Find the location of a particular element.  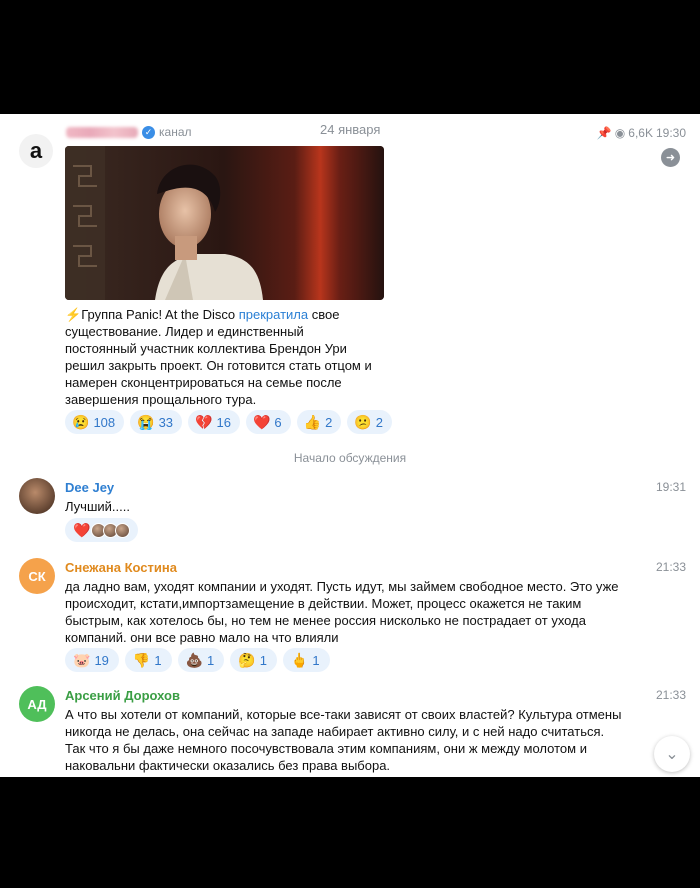

reaction-broken-heart: 💔 16 is located at coordinates (214, 422).